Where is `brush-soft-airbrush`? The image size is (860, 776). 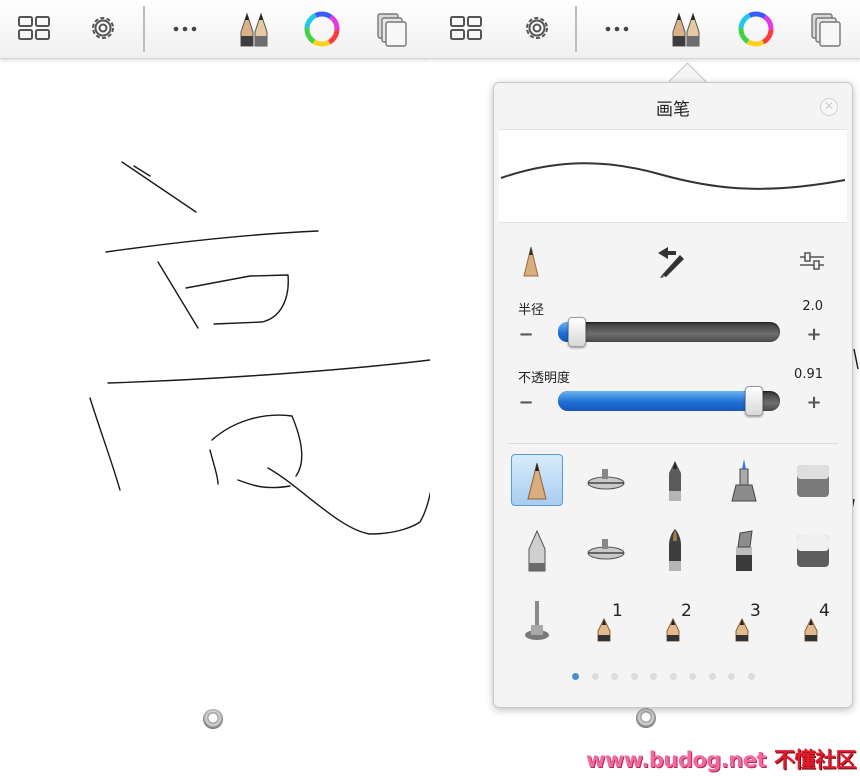
brush-soft-airbrush is located at coordinates (606, 551).